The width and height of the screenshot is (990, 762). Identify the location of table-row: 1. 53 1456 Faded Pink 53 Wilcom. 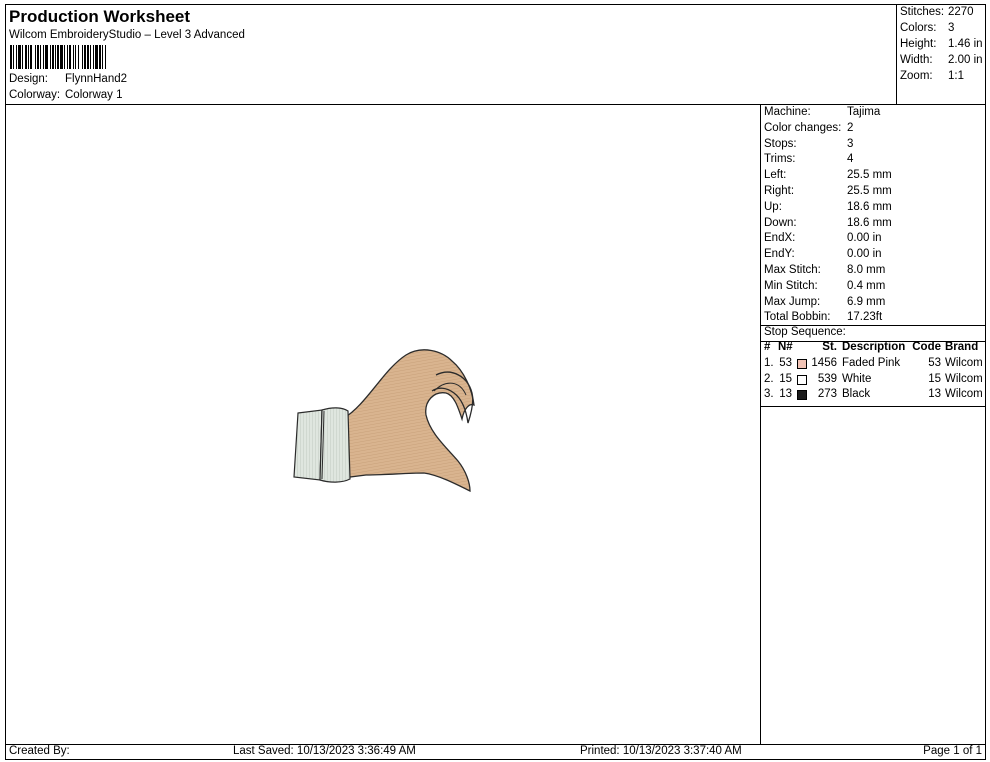
(873, 365).